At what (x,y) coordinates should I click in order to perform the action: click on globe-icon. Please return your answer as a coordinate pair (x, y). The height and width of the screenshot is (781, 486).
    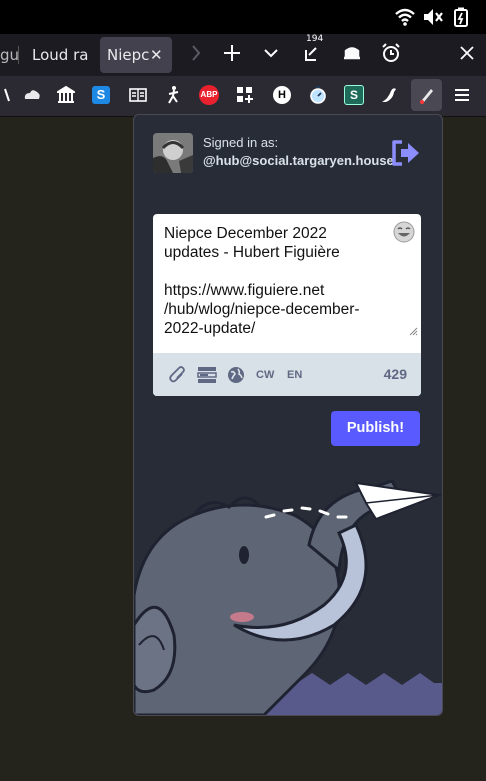
    Looking at the image, I should click on (236, 375).